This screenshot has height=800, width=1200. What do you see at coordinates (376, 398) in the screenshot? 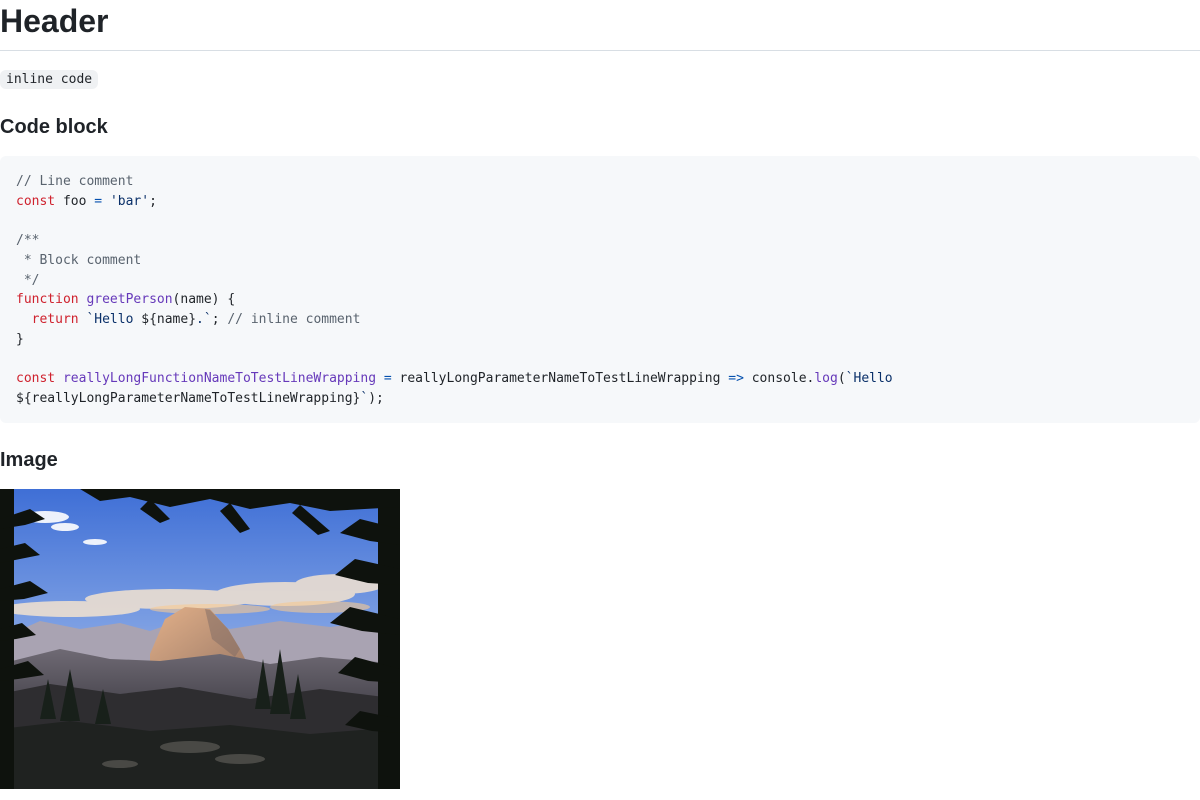
I see `code-text: );` at bounding box center [376, 398].